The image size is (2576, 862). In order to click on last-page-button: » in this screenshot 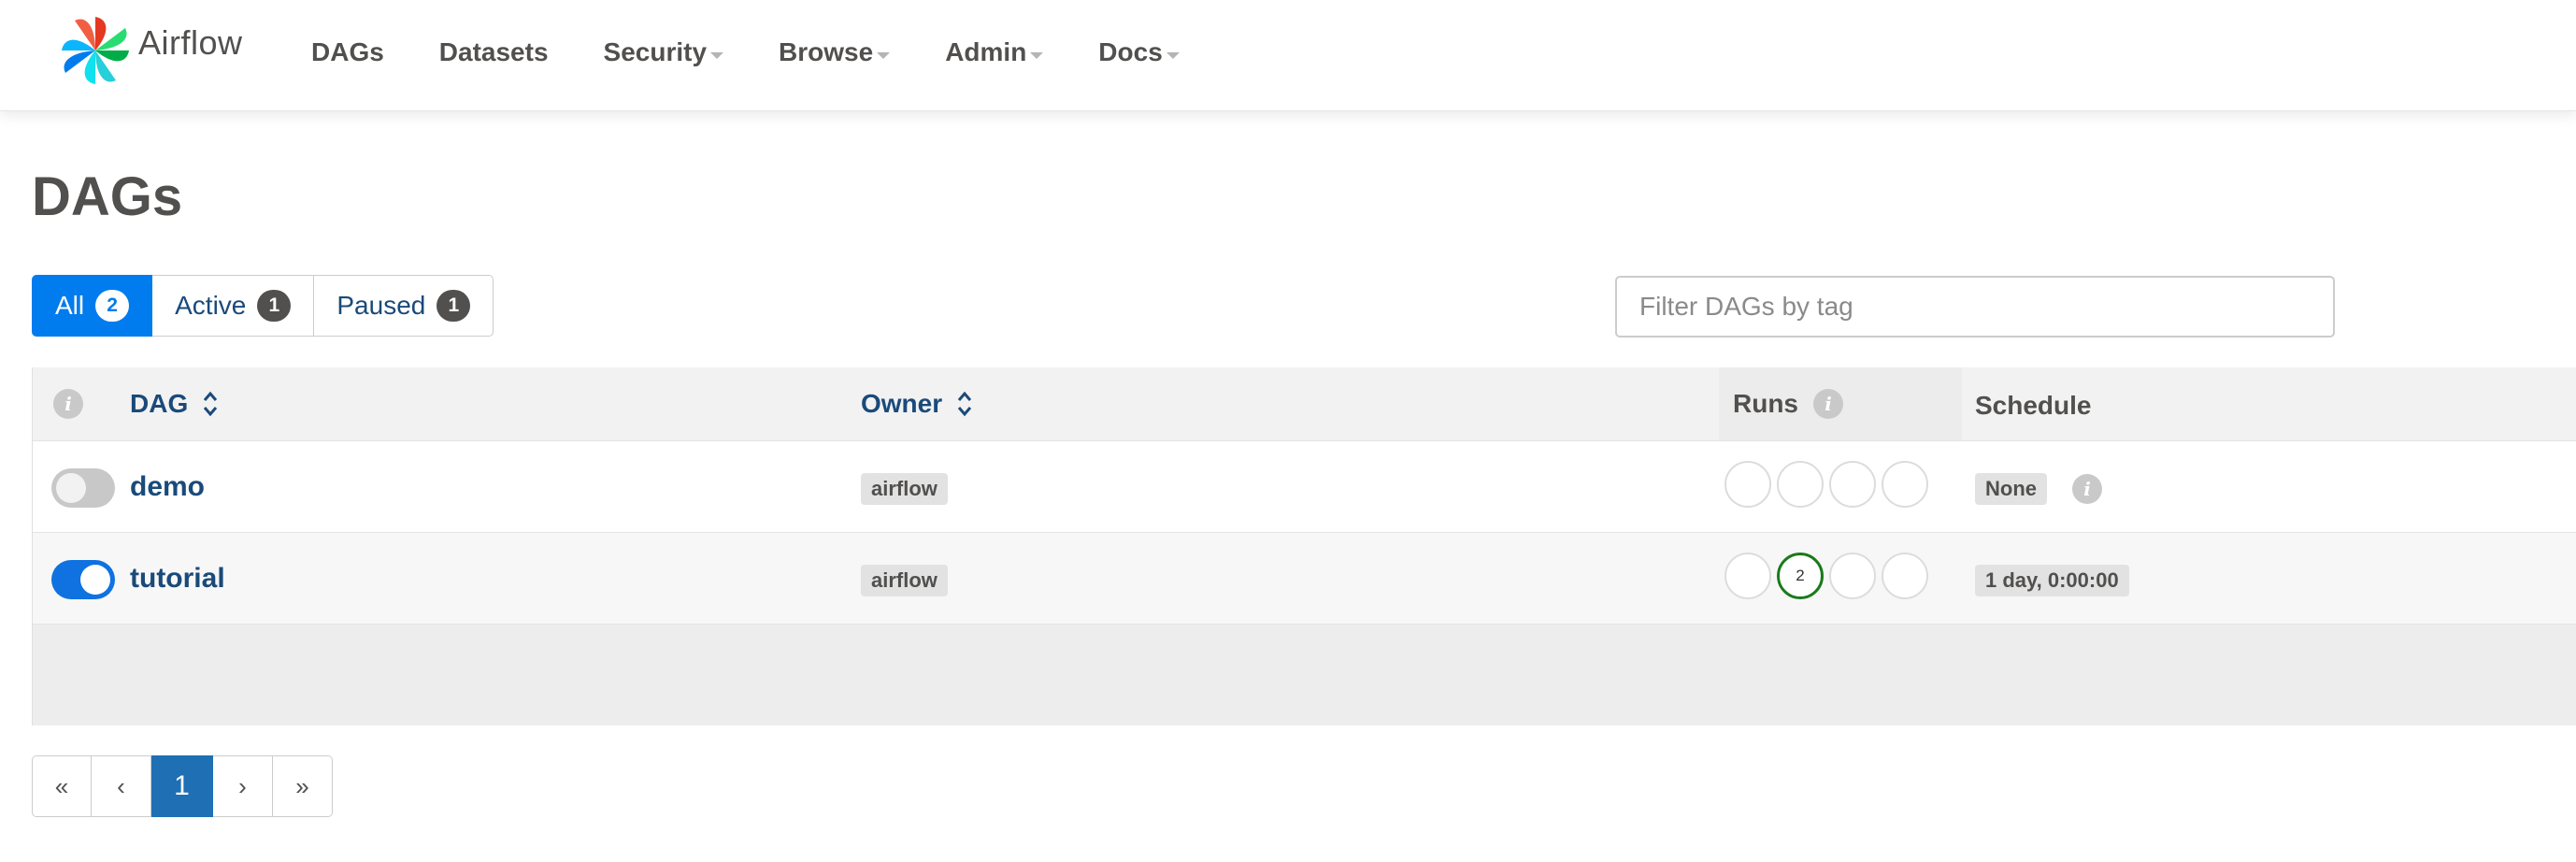, I will do `click(303, 786)`.